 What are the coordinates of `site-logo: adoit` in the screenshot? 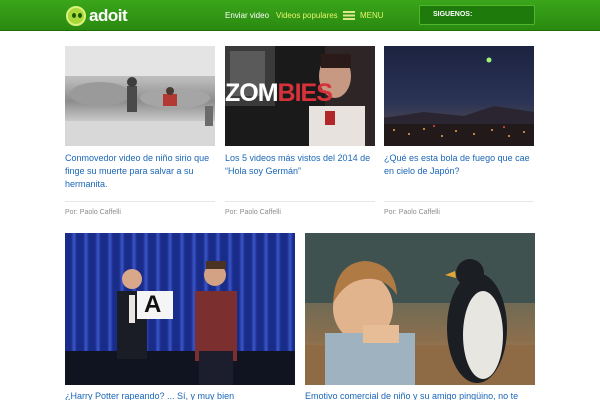 It's located at (97, 16).